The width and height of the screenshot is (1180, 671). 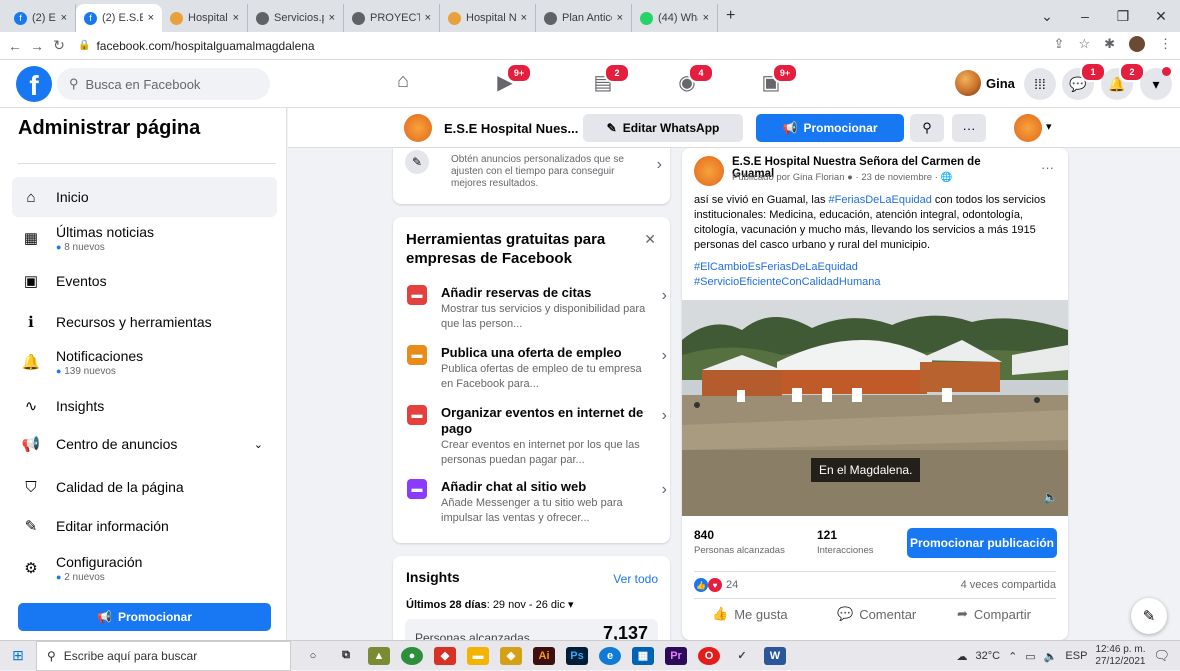 What do you see at coordinates (1012, 656) in the screenshot?
I see `tray-chevron-icon: ⌃` at bounding box center [1012, 656].